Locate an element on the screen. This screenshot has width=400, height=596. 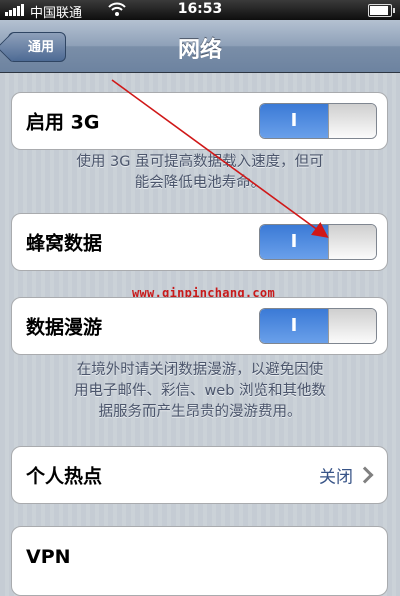
page-title: 网络 is located at coordinates (199, 50).